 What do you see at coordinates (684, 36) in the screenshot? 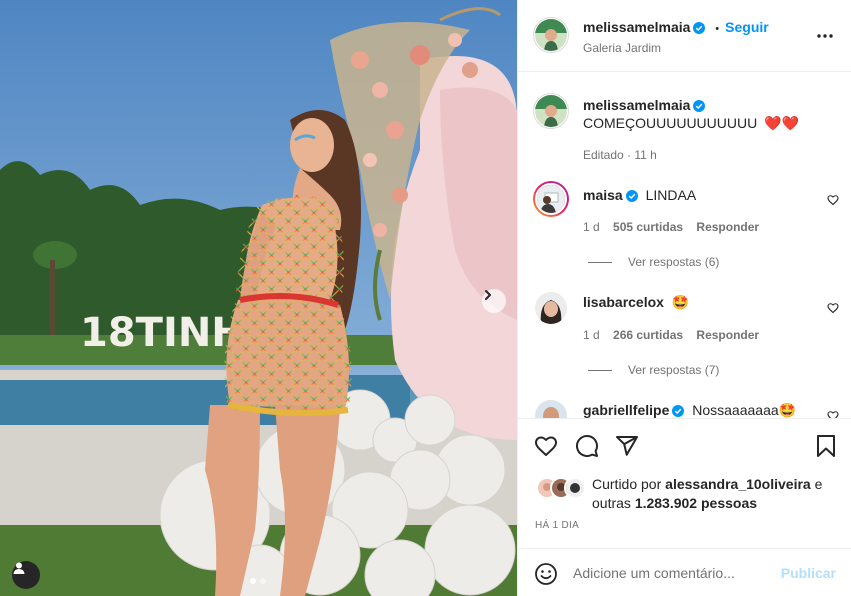
I see `post-header: melissamelmaia • Seguir Galeria Jardim` at bounding box center [684, 36].